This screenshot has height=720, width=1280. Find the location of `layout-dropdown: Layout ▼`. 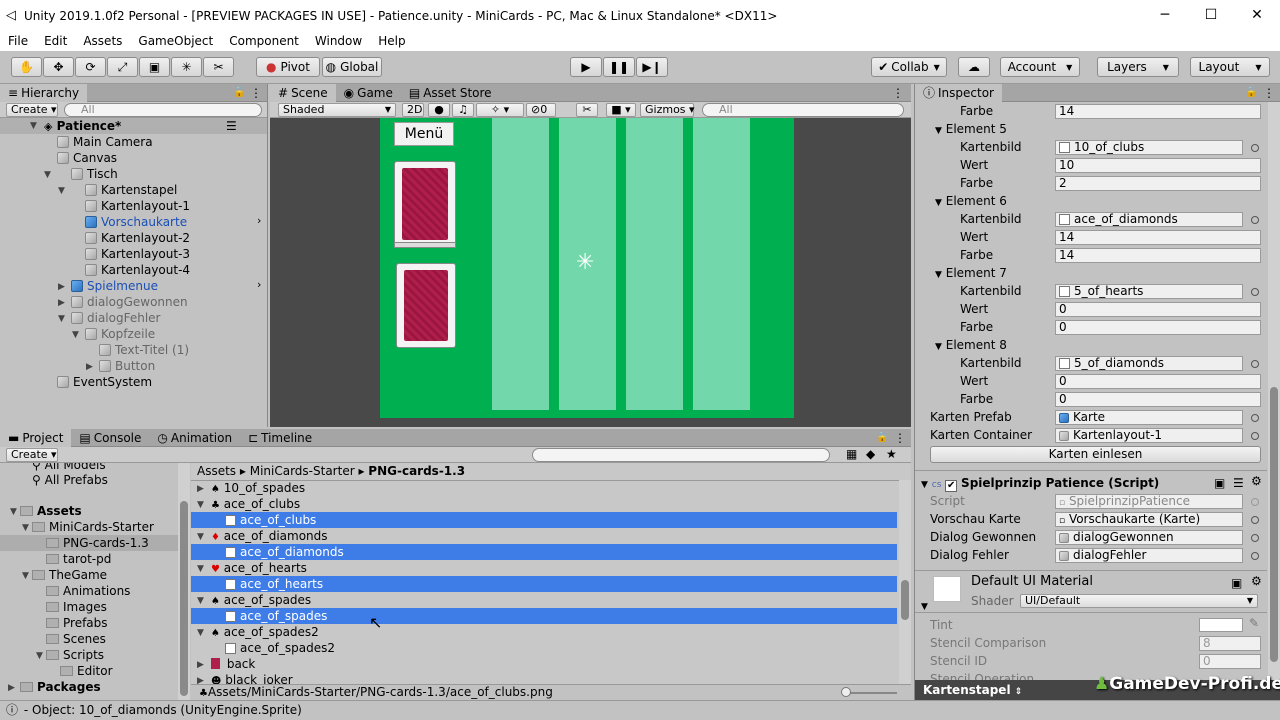

layout-dropdown: Layout ▼ is located at coordinates (1230, 67).